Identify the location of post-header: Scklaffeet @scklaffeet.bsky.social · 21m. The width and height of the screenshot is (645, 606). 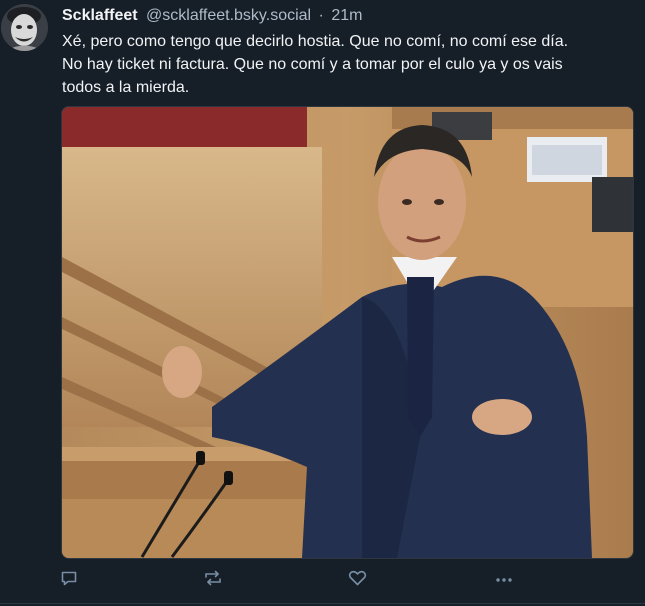
(212, 16).